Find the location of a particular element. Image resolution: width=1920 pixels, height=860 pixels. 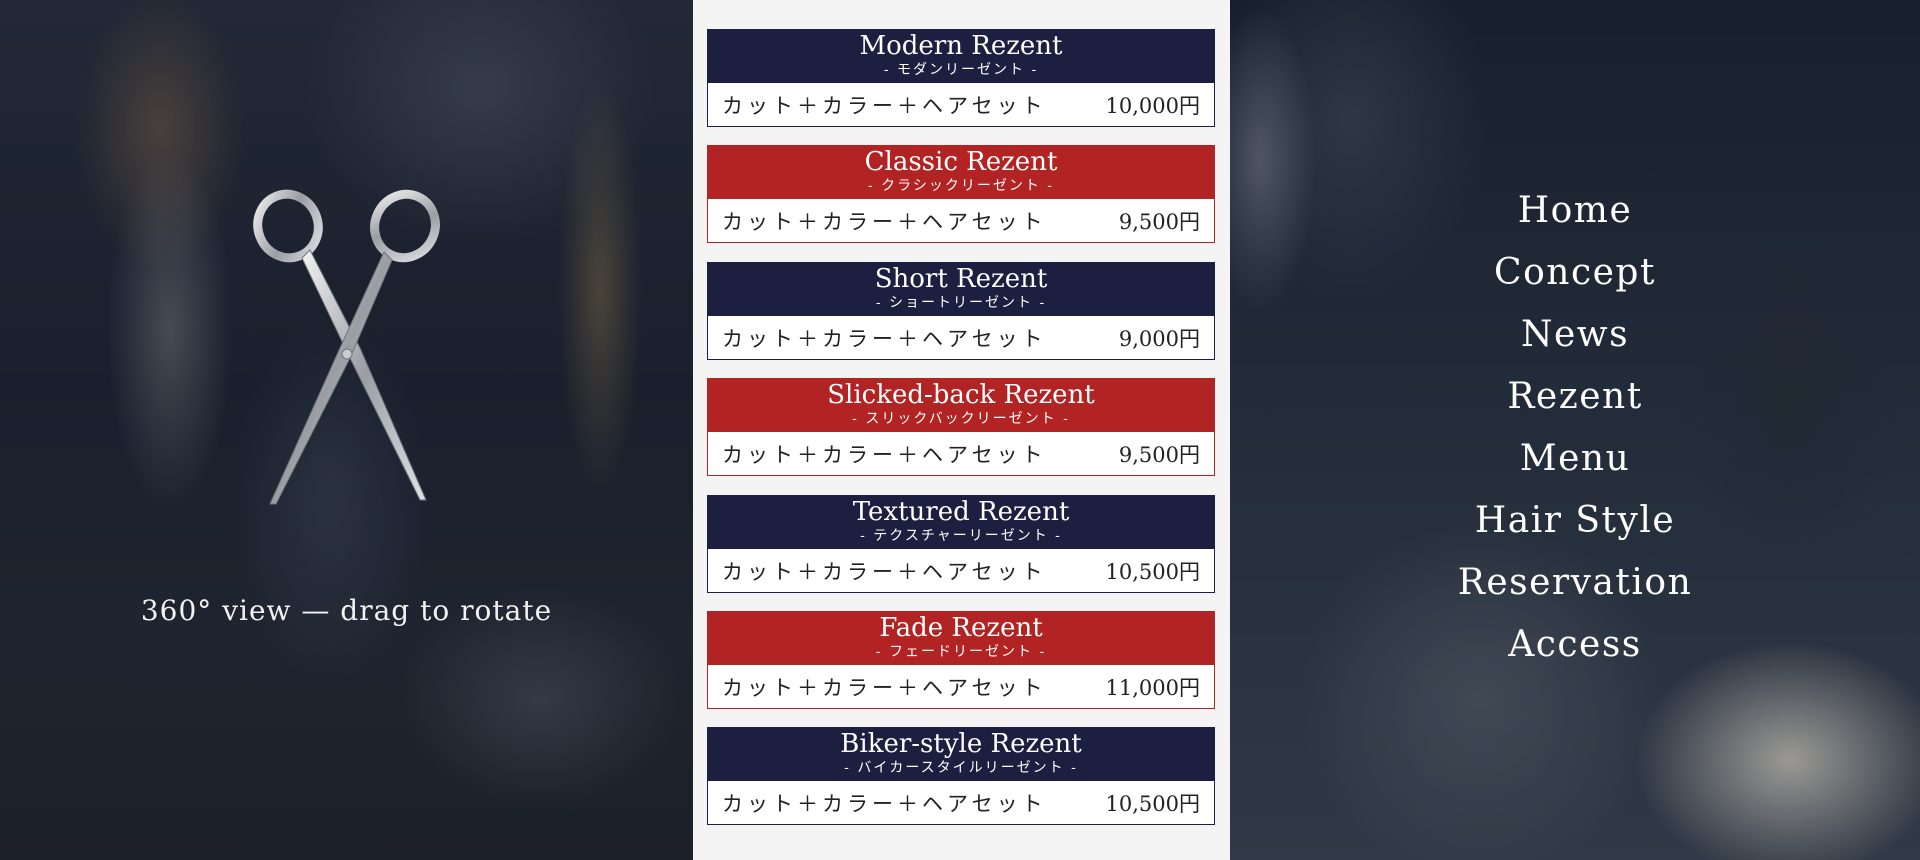

menu-card-title: Classic Rezent is located at coordinates (961, 162).